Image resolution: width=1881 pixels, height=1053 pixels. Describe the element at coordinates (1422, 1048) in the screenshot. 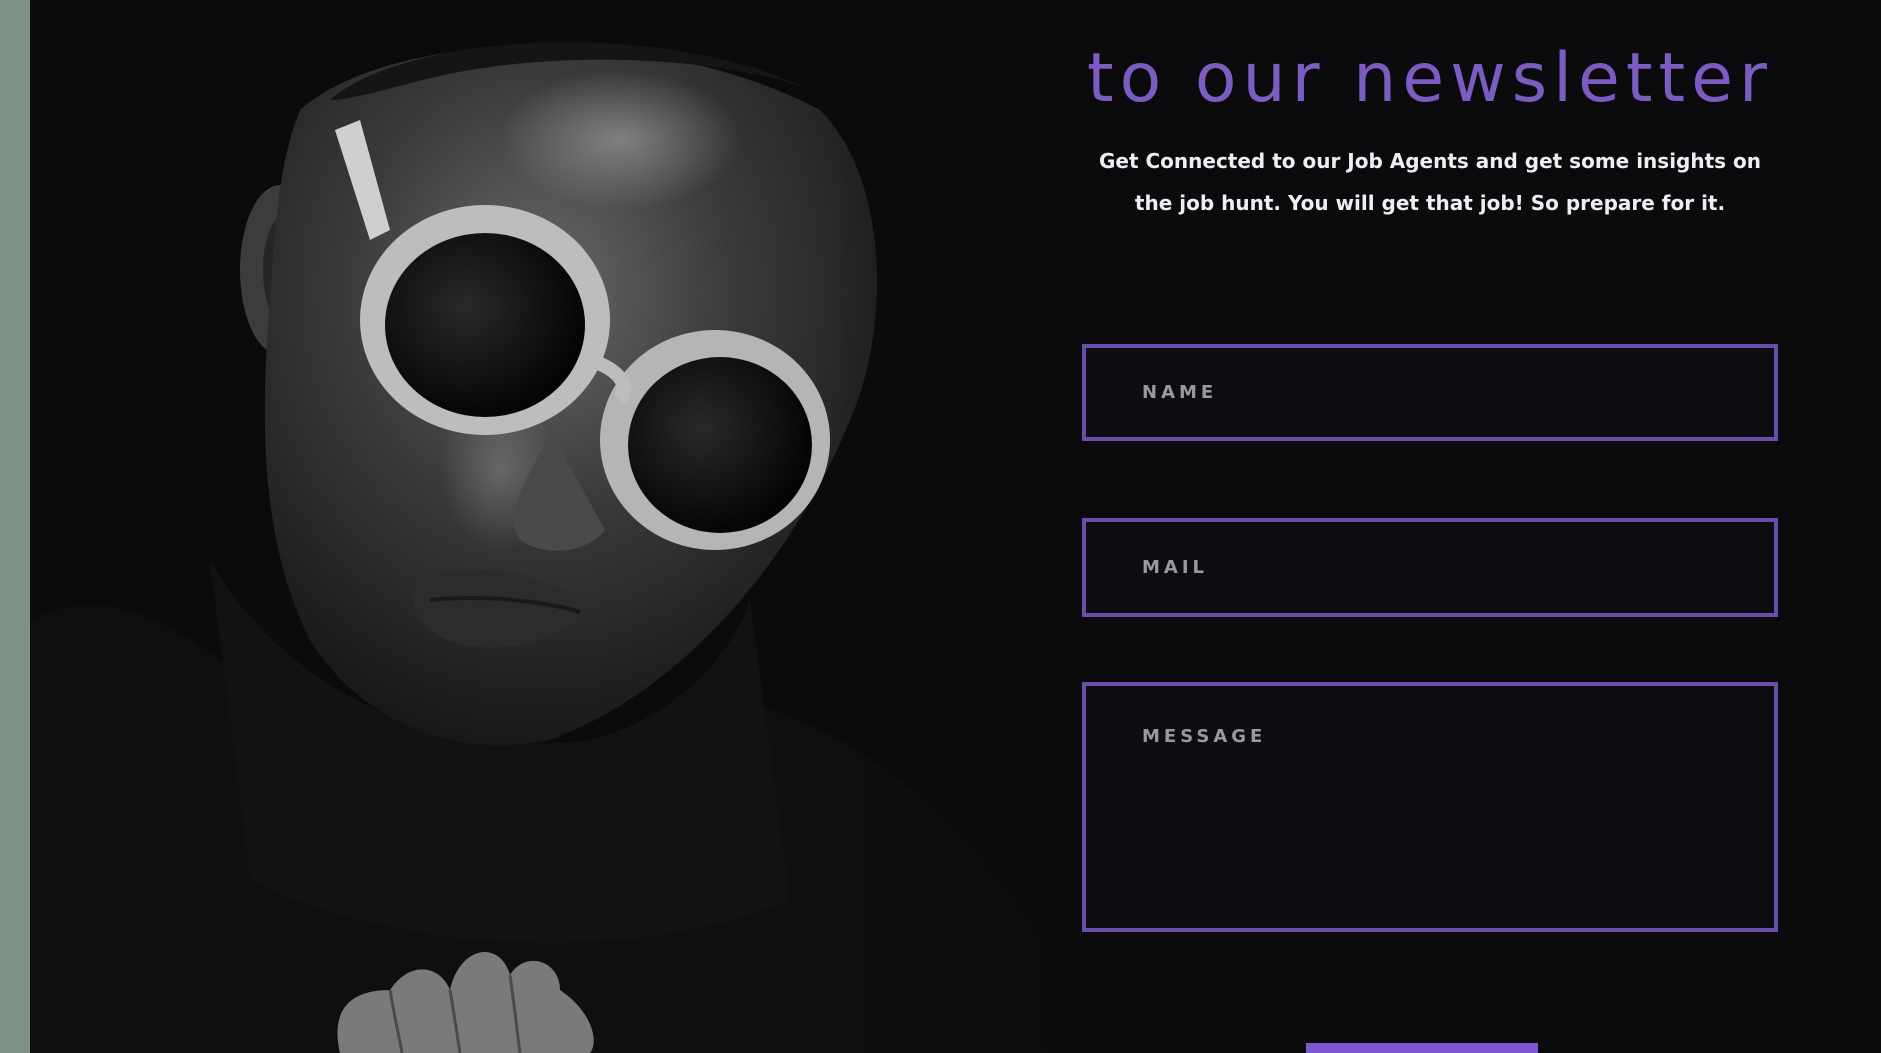

I see `submit-button` at that location.